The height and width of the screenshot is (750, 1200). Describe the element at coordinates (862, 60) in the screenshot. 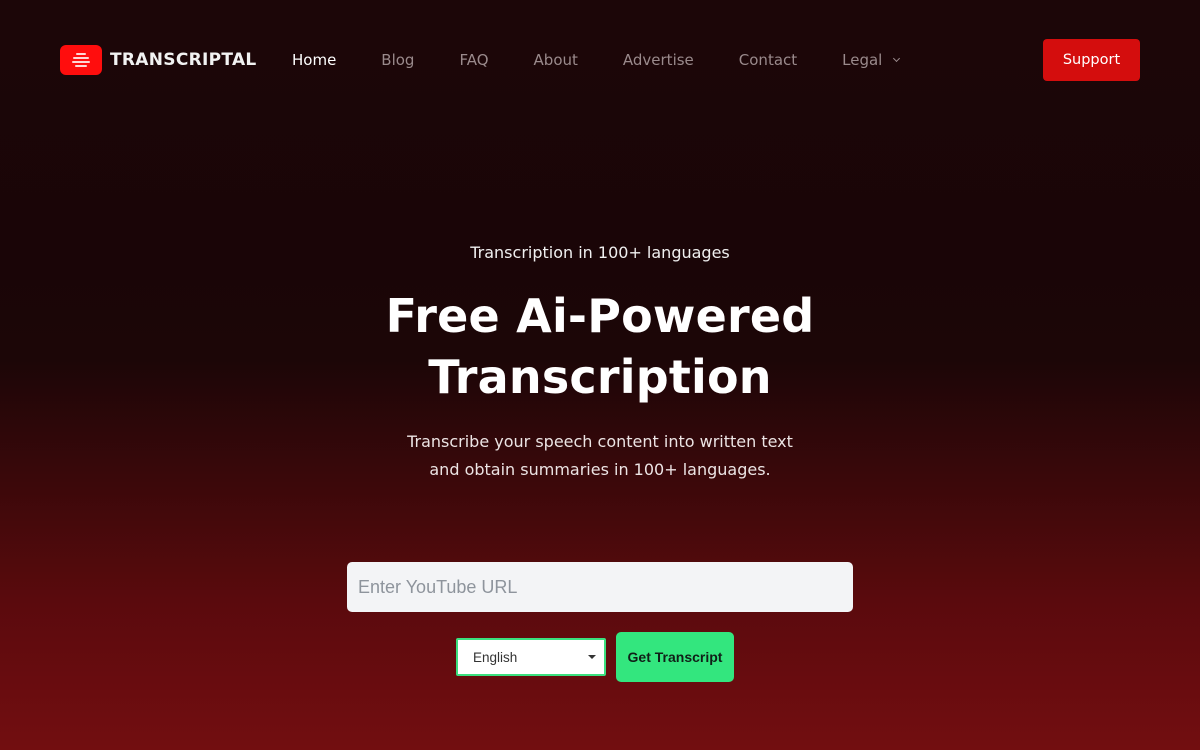

I see `nav-item-legal-label: Legal` at that location.